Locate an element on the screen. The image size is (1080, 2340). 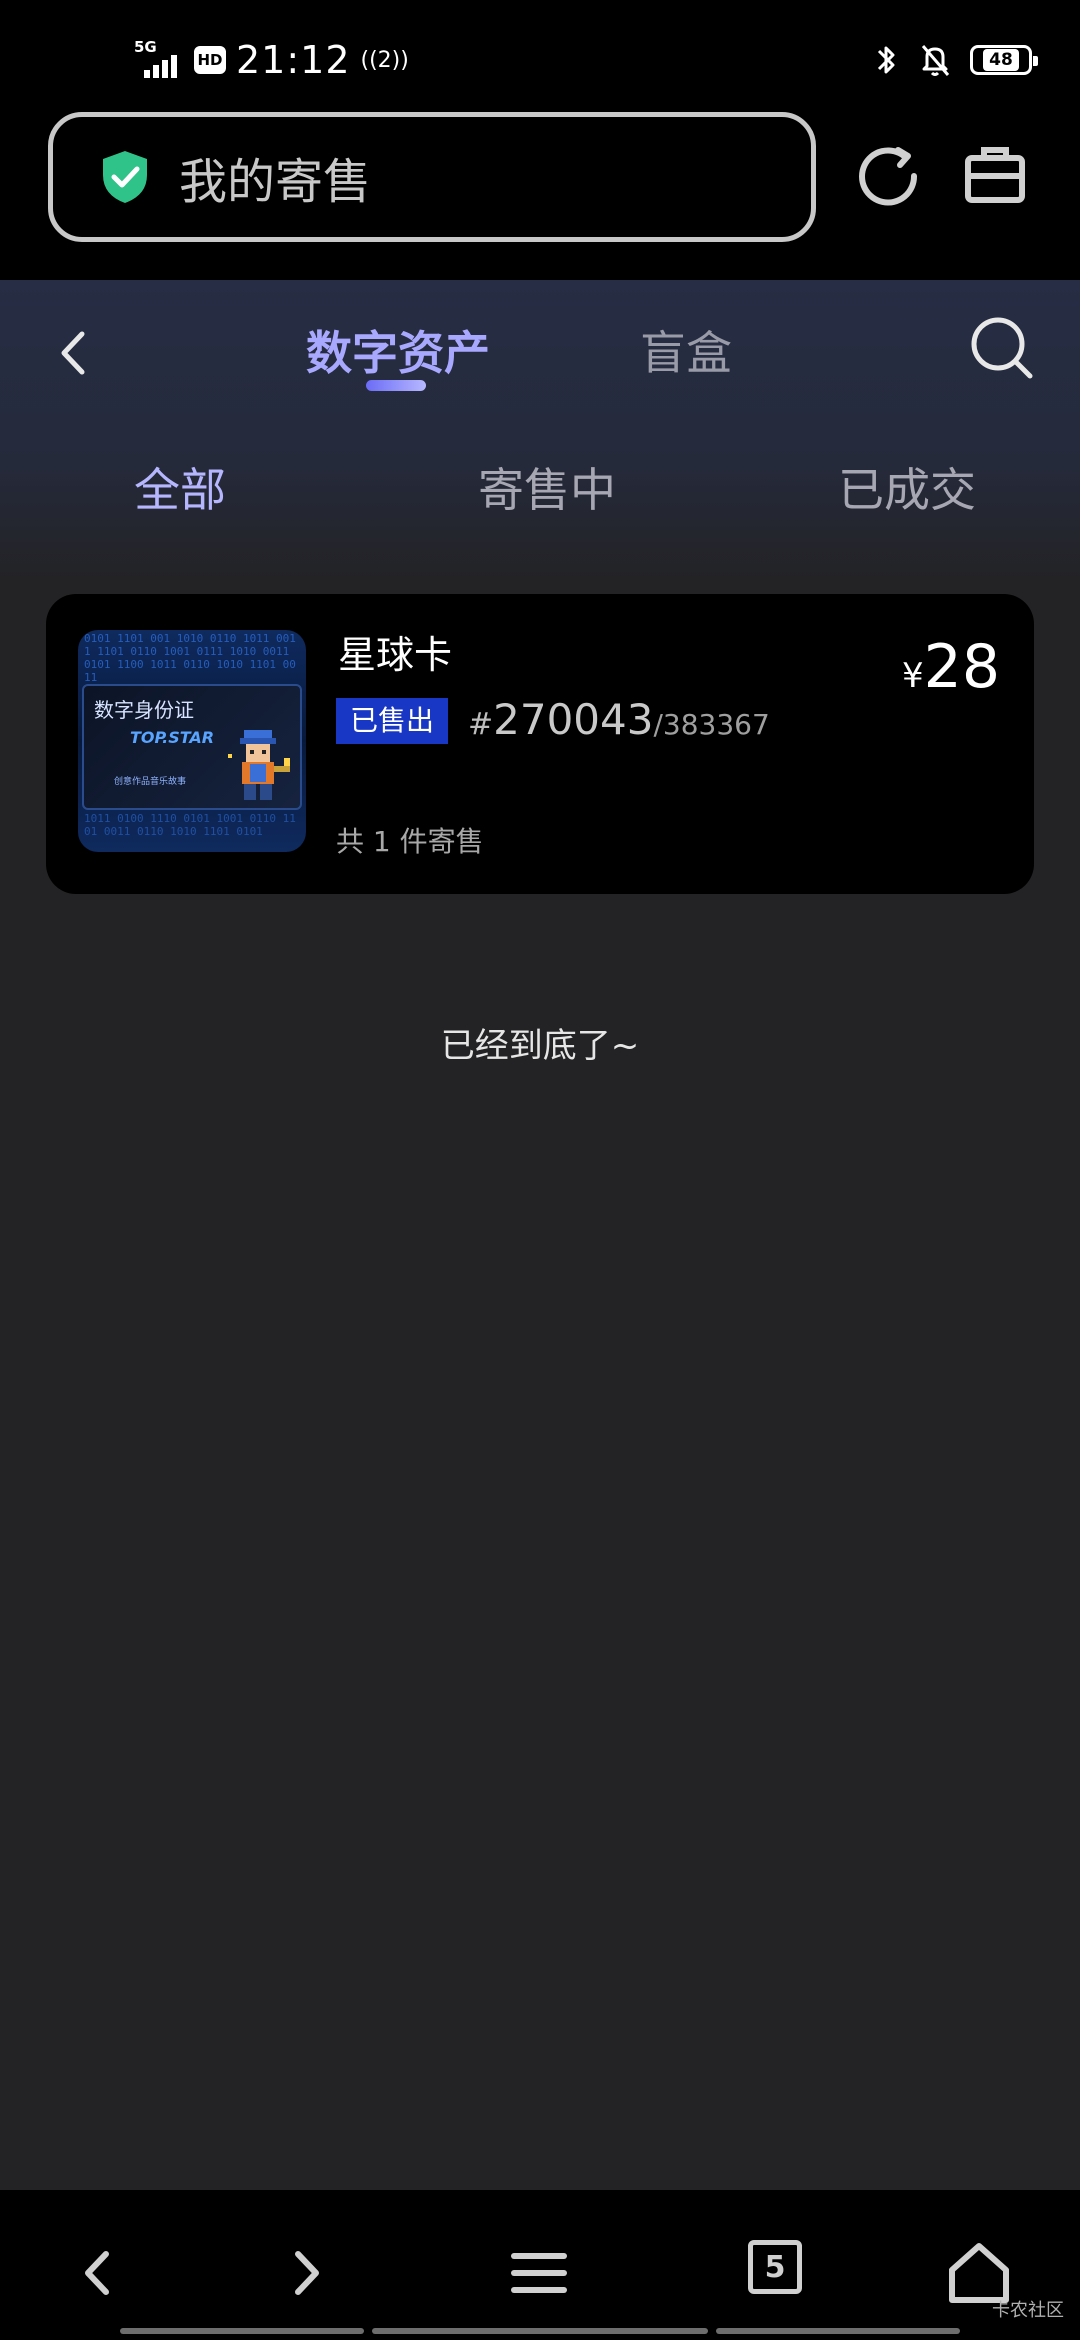
serial-value: 270043 is located at coordinates (573, 719).